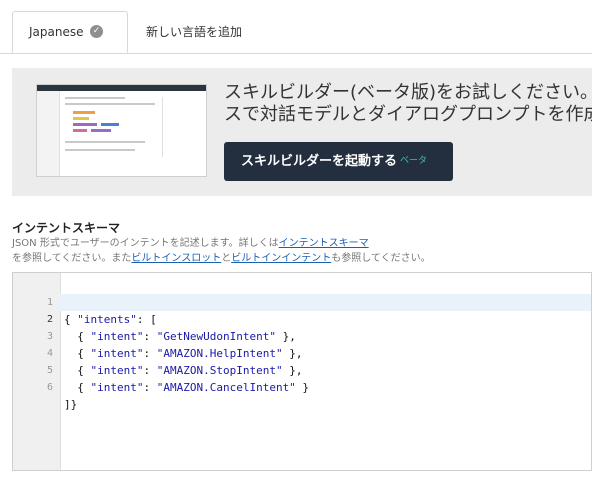 The height and width of the screenshot is (486, 592). I want to click on language-tabs: Japanese ✓ 新しい言語を追加, so click(296, 27).